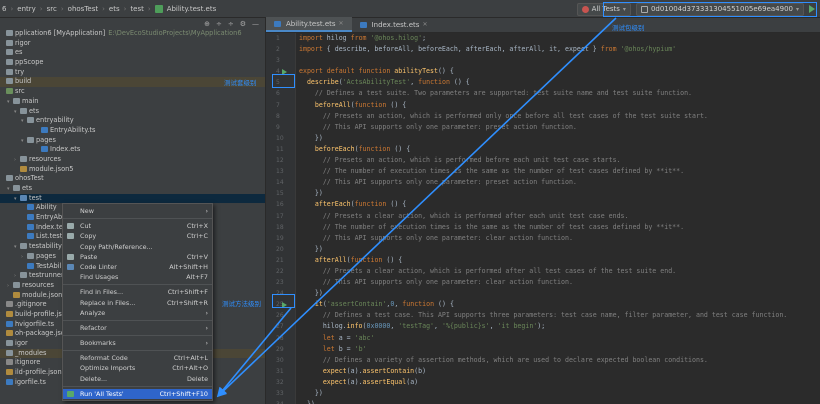 The height and width of the screenshot is (404, 820). Describe the element at coordinates (137, 292) in the screenshot. I see `menu-item-find-in-files: Find in Files... Ctrl+Shift+F` at that location.